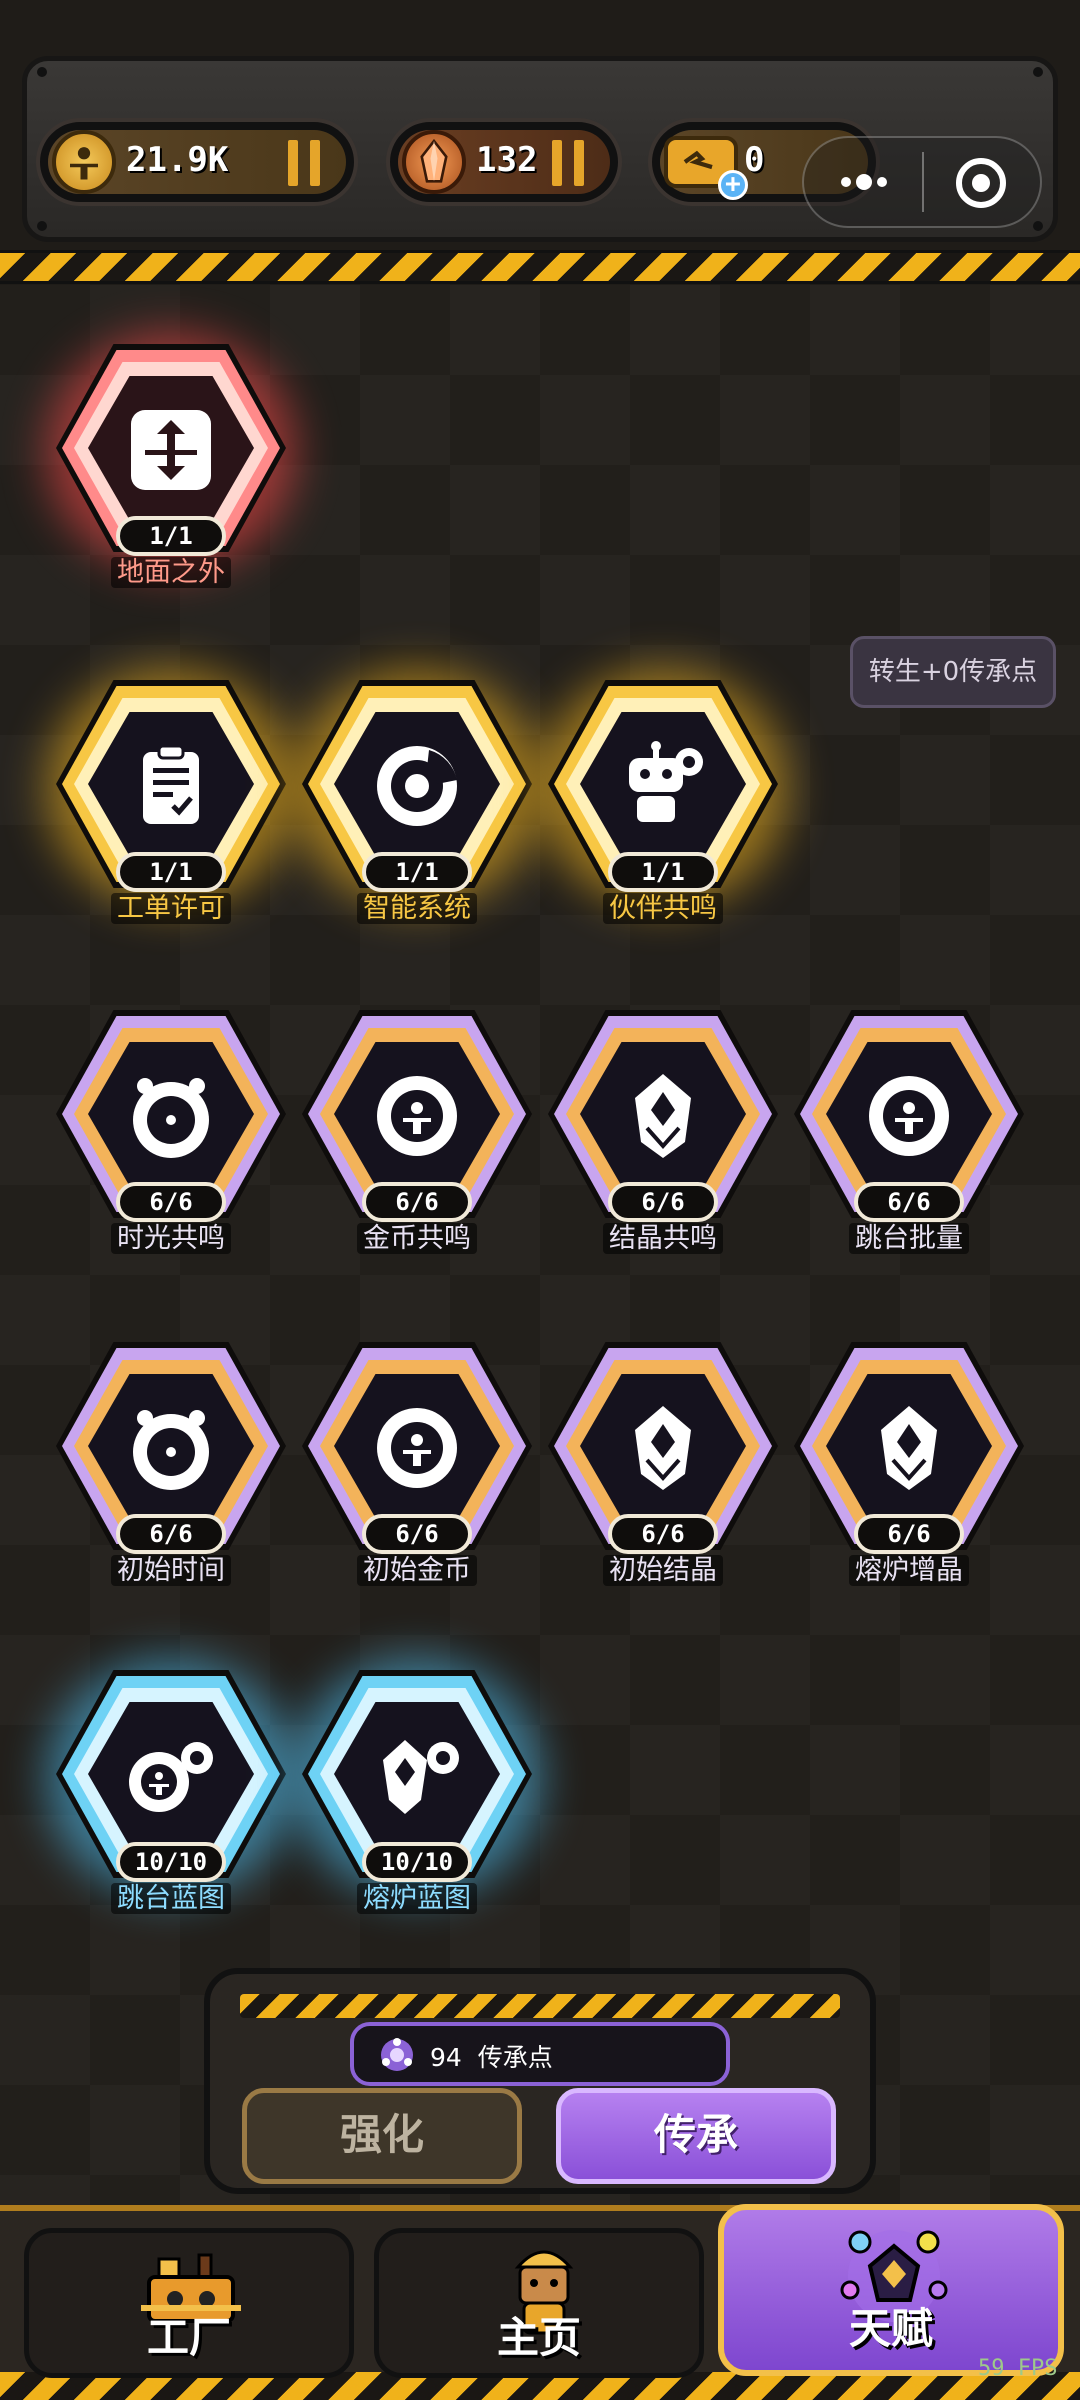  What do you see at coordinates (538, 2337) in the screenshot?
I see `nav-home-label: 主页` at bounding box center [538, 2337].